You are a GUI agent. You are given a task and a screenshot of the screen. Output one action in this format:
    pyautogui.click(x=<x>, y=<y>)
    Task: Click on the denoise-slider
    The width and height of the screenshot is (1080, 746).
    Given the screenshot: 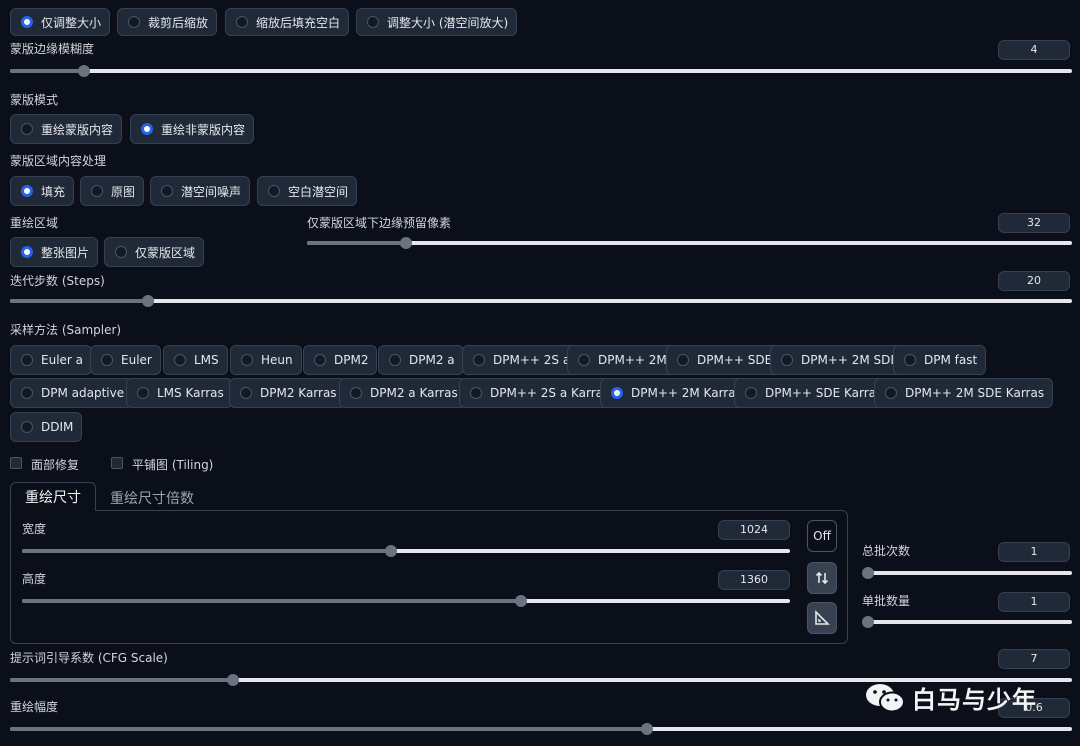 What is the action you would take?
    pyautogui.click(x=541, y=729)
    